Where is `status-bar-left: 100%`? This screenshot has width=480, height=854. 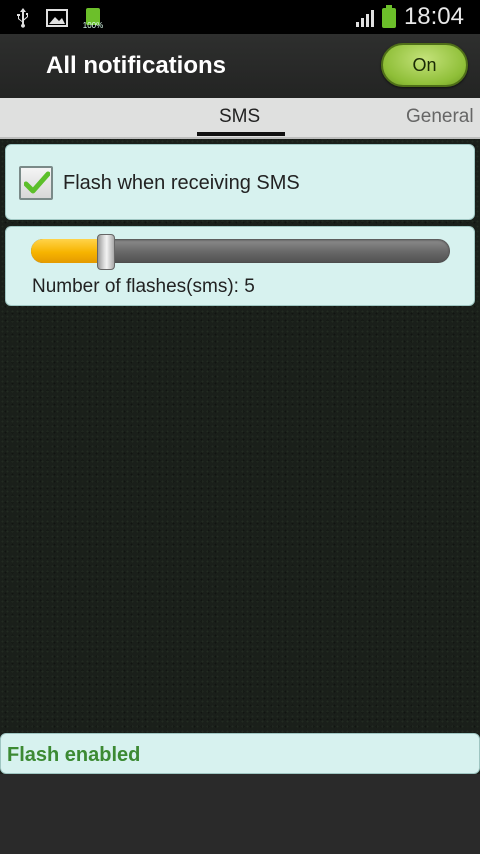 status-bar-left: 100% is located at coordinates (59, 18).